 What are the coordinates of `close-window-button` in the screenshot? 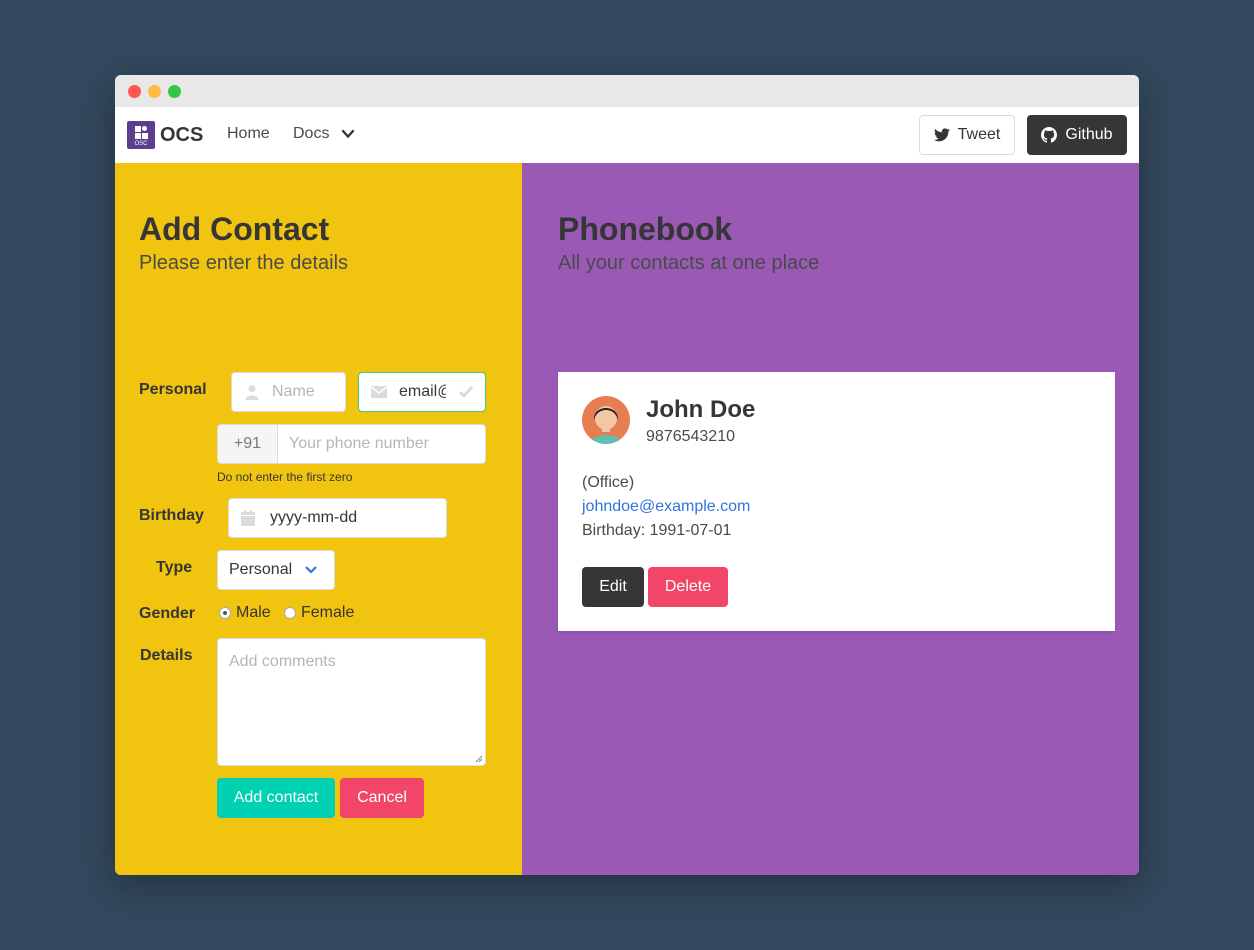 It's located at (134, 91).